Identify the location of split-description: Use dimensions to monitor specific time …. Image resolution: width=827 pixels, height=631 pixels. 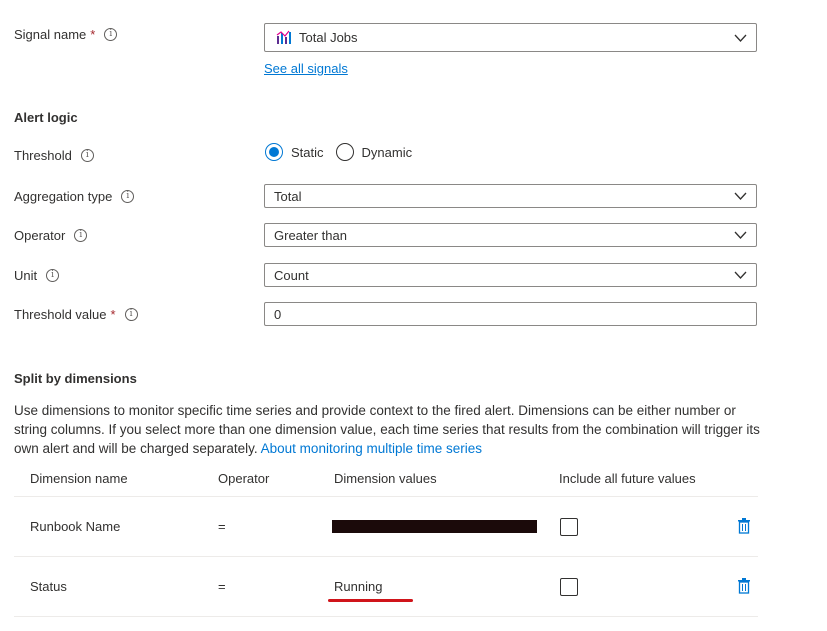
(387, 429).